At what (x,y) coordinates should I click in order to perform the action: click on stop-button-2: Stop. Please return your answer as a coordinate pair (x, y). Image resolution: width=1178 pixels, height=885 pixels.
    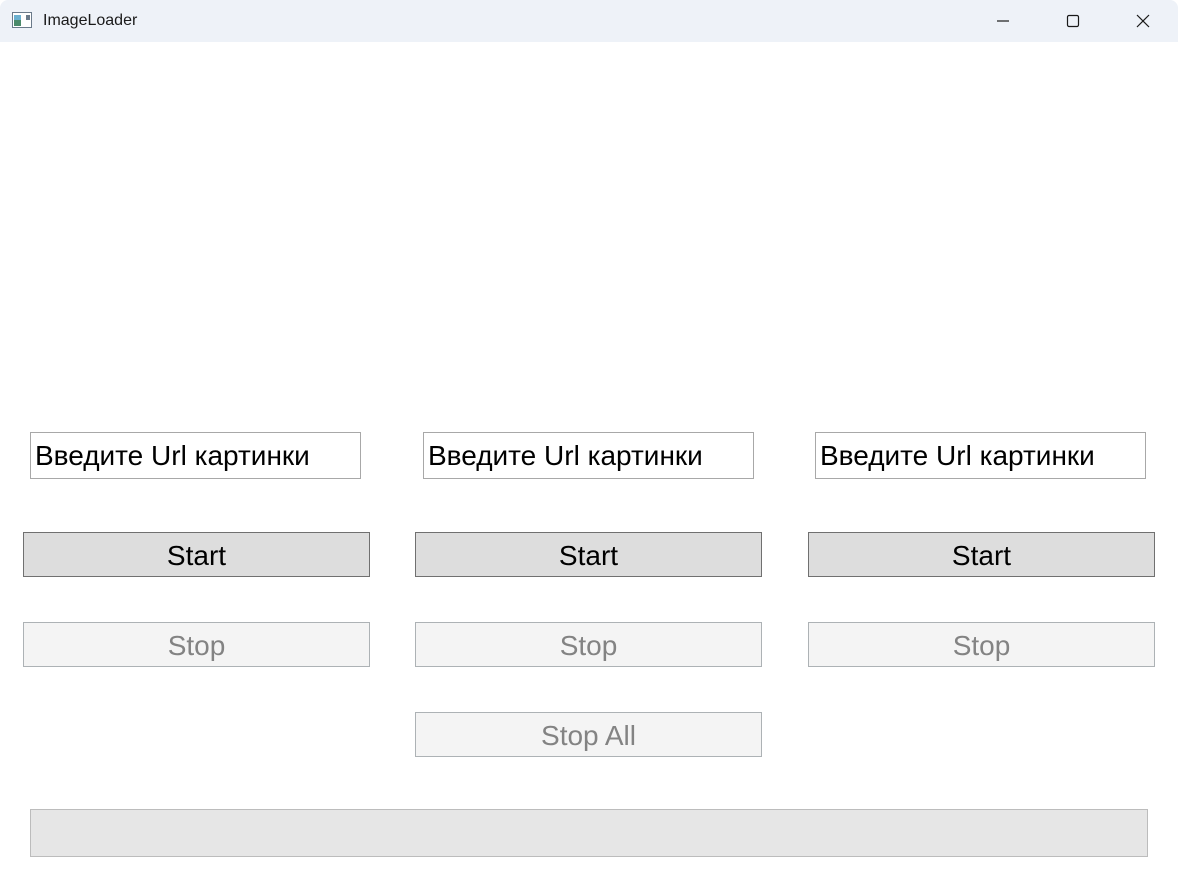
    Looking at the image, I should click on (588, 644).